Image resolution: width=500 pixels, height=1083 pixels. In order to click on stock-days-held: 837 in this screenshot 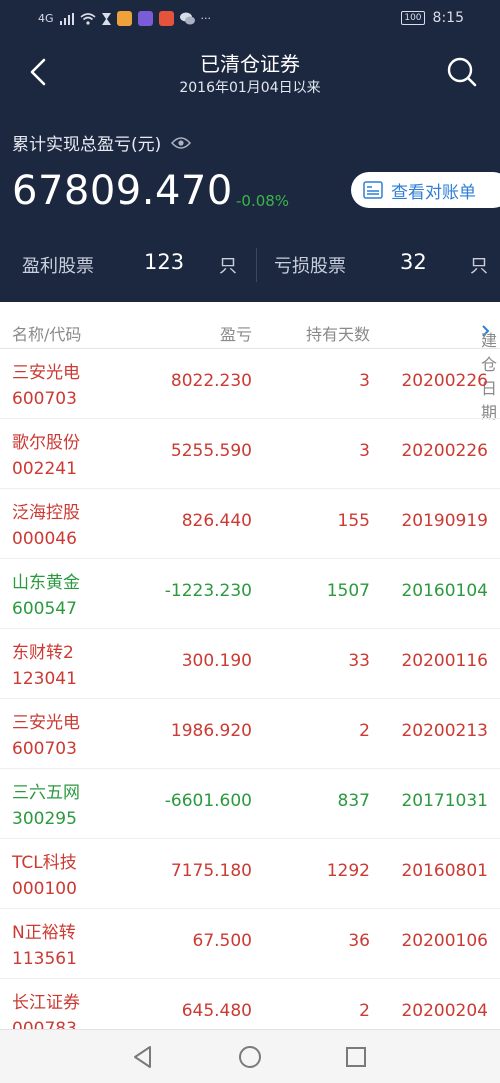, I will do `click(353, 801)`.